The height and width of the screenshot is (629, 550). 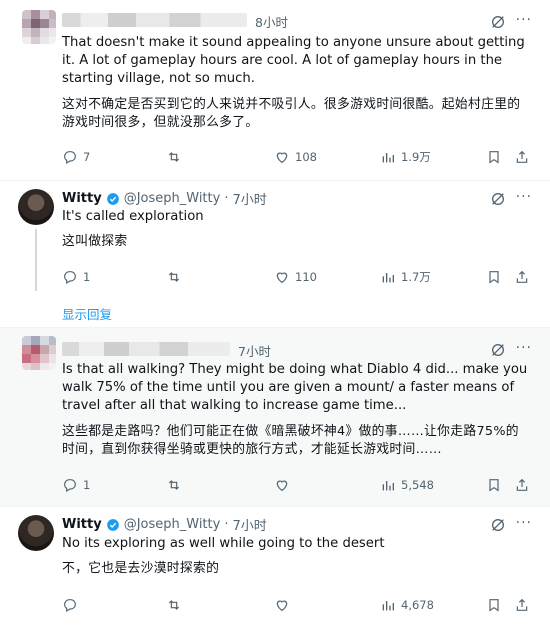 I want to click on post-time: 8小时, so click(x=271, y=21).